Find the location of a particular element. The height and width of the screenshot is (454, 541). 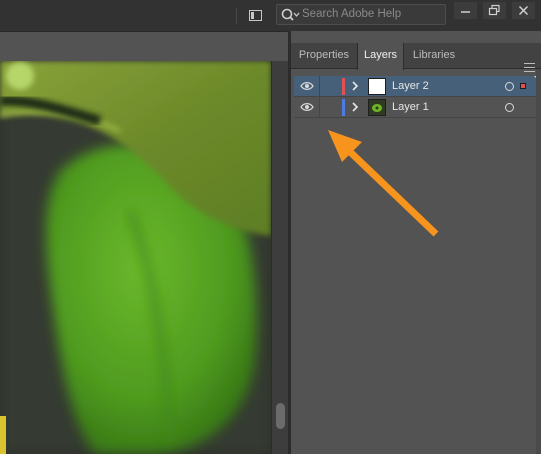

minimize-button is located at coordinates (465, 10).